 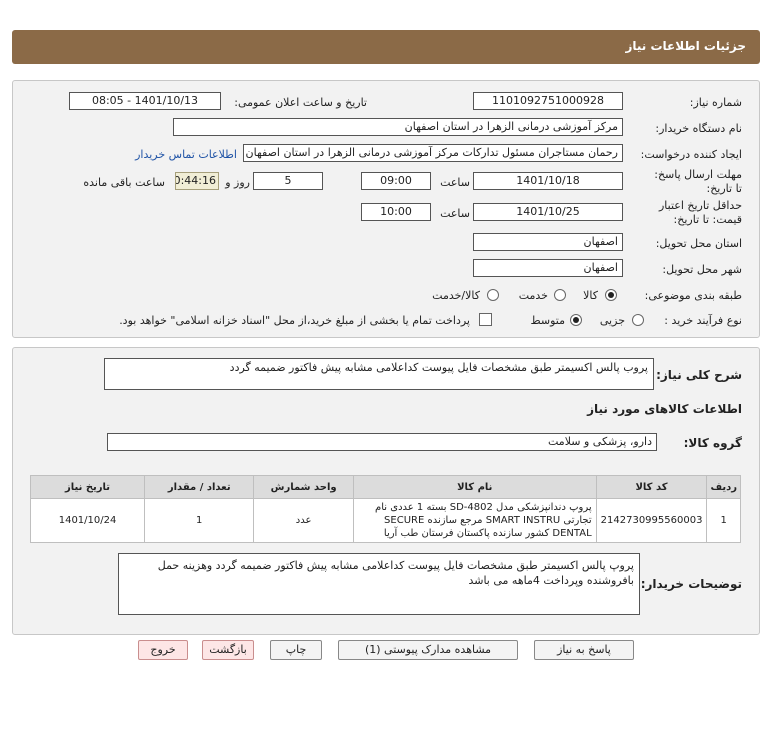 I want to click on attachments-button: مشاهده مدارک پیوستی (1), so click(x=428, y=650).